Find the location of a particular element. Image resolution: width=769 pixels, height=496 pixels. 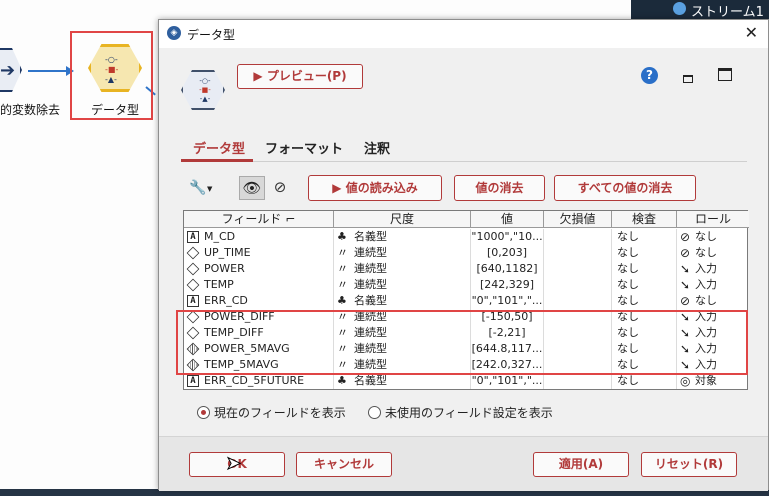

reset-button: リセット(R) is located at coordinates (689, 464).